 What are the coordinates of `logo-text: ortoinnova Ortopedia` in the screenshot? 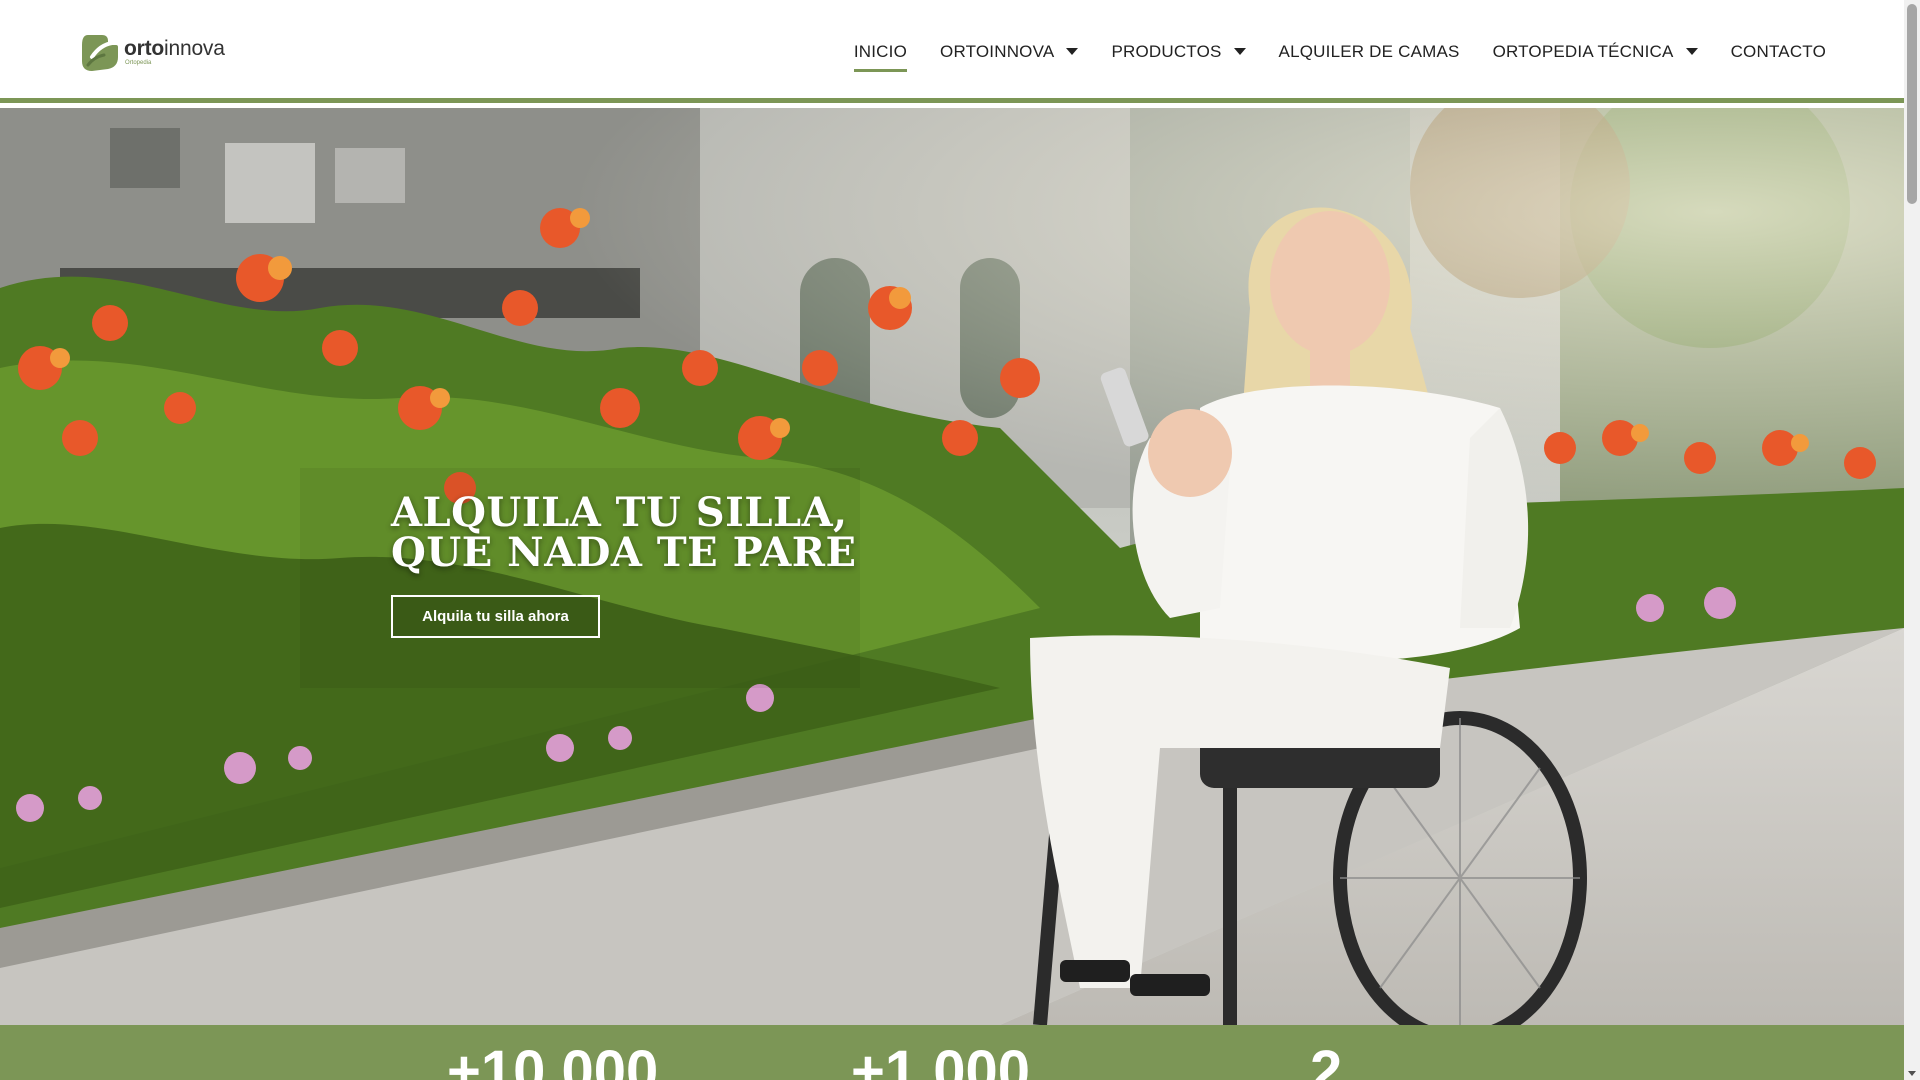 It's located at (174, 52).